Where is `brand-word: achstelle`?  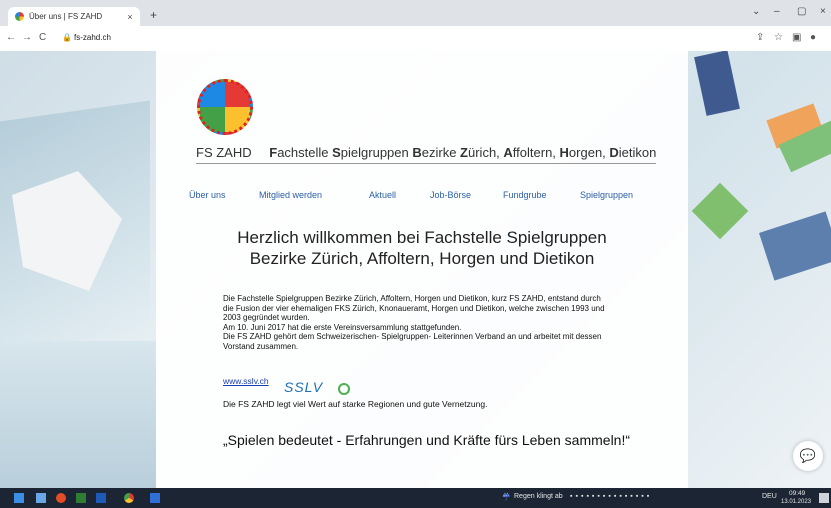 brand-word: achstelle is located at coordinates (305, 152).